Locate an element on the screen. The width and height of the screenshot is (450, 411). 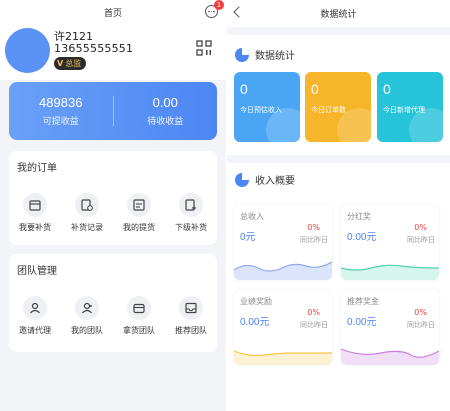
section-title-text: 收入概要 is located at coordinates (275, 181).